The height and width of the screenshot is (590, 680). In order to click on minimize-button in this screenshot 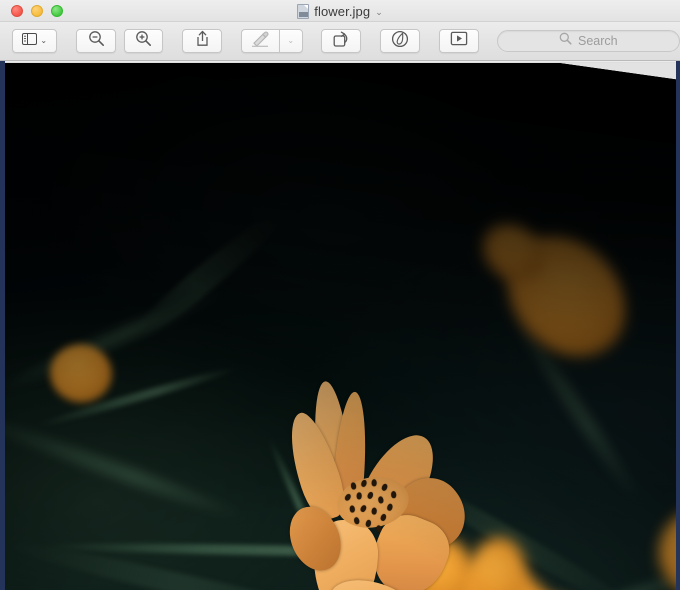, I will do `click(37, 11)`.